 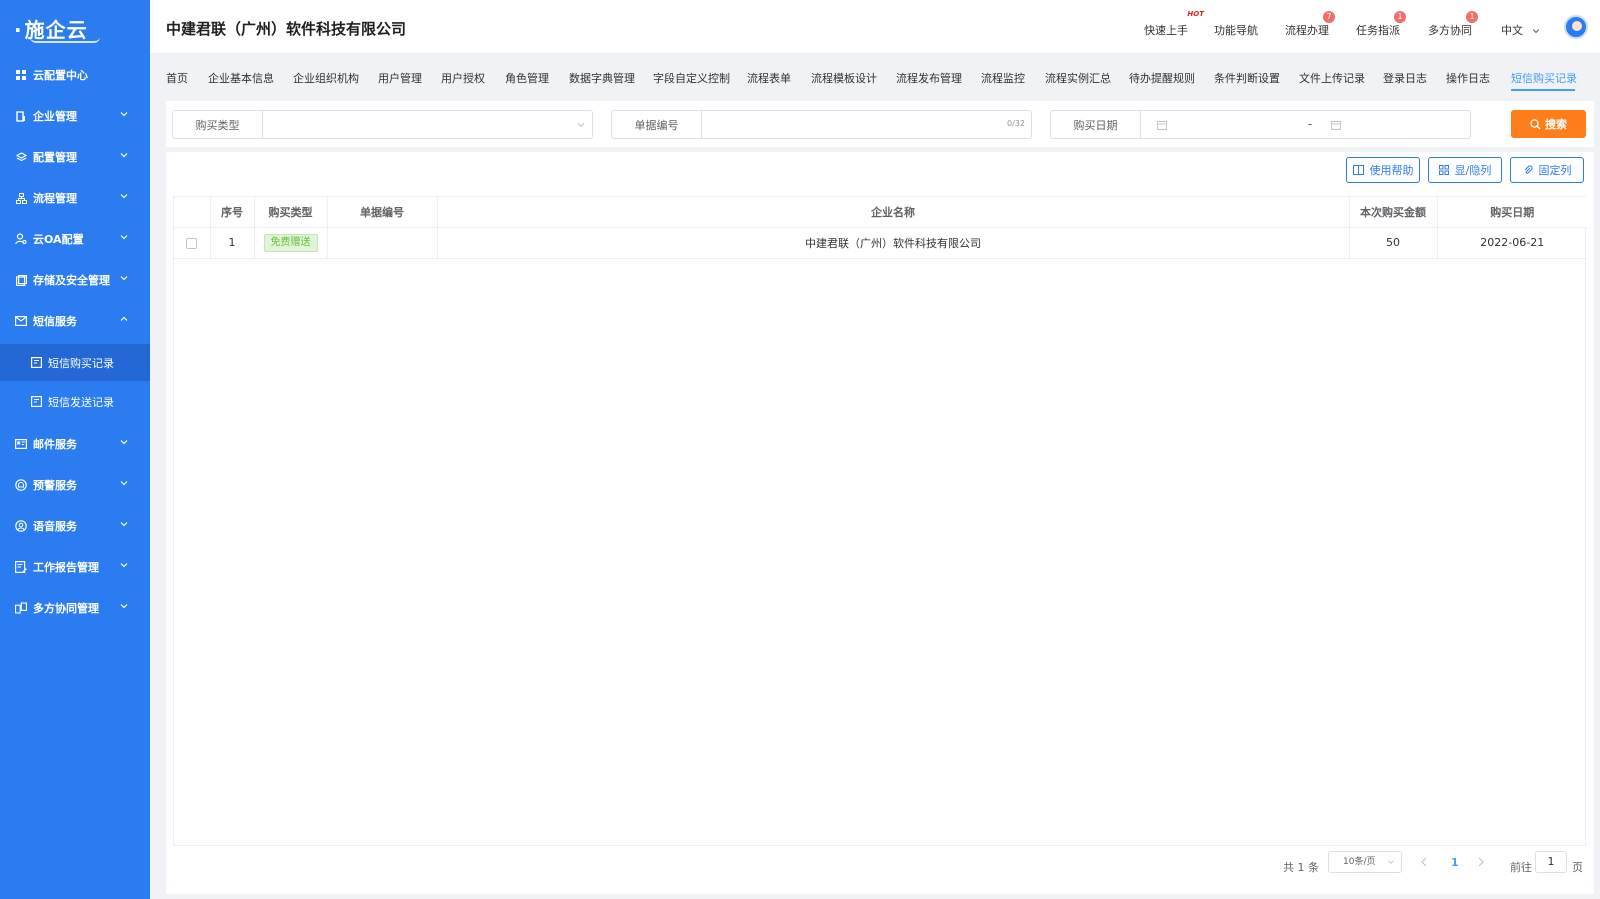 I want to click on sidebar-item-sms-service: 短信服务, so click(x=75, y=321).